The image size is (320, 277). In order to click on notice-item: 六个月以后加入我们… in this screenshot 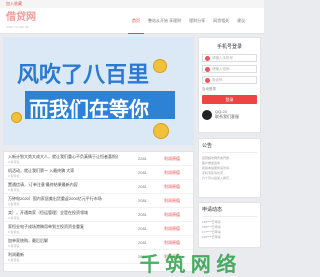, I will do `click(229, 178)`.